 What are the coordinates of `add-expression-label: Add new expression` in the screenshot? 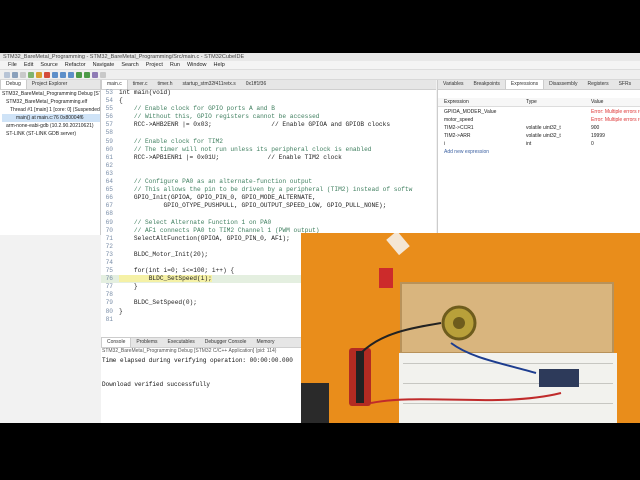 It's located at (466, 152).